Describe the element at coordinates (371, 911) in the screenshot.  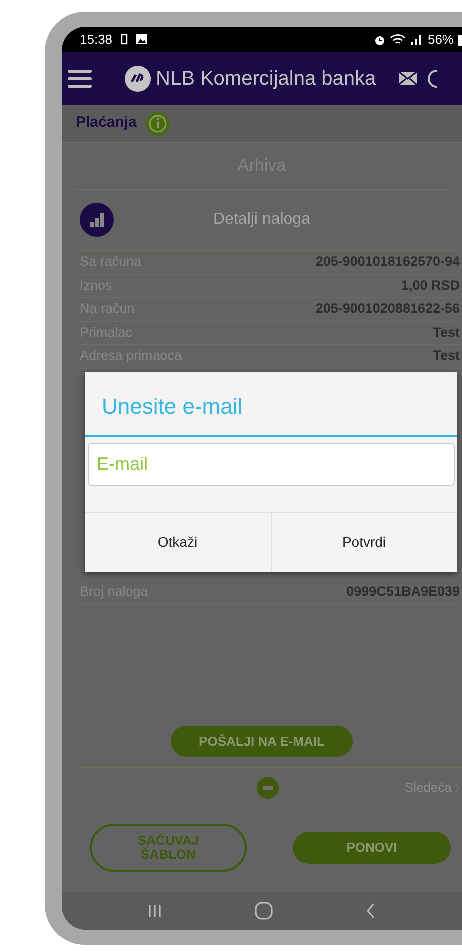
I see `back-icon` at that location.